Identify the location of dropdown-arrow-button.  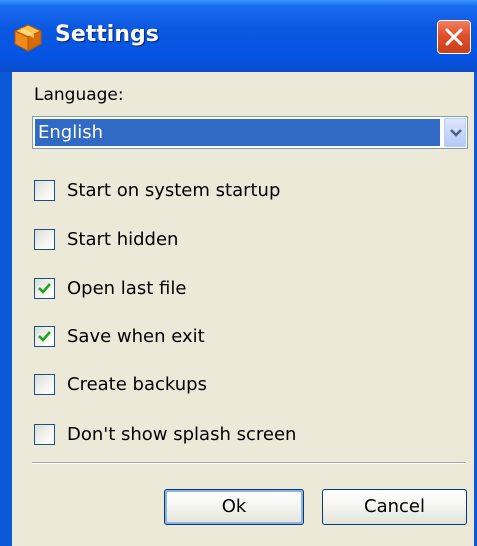
(455, 132).